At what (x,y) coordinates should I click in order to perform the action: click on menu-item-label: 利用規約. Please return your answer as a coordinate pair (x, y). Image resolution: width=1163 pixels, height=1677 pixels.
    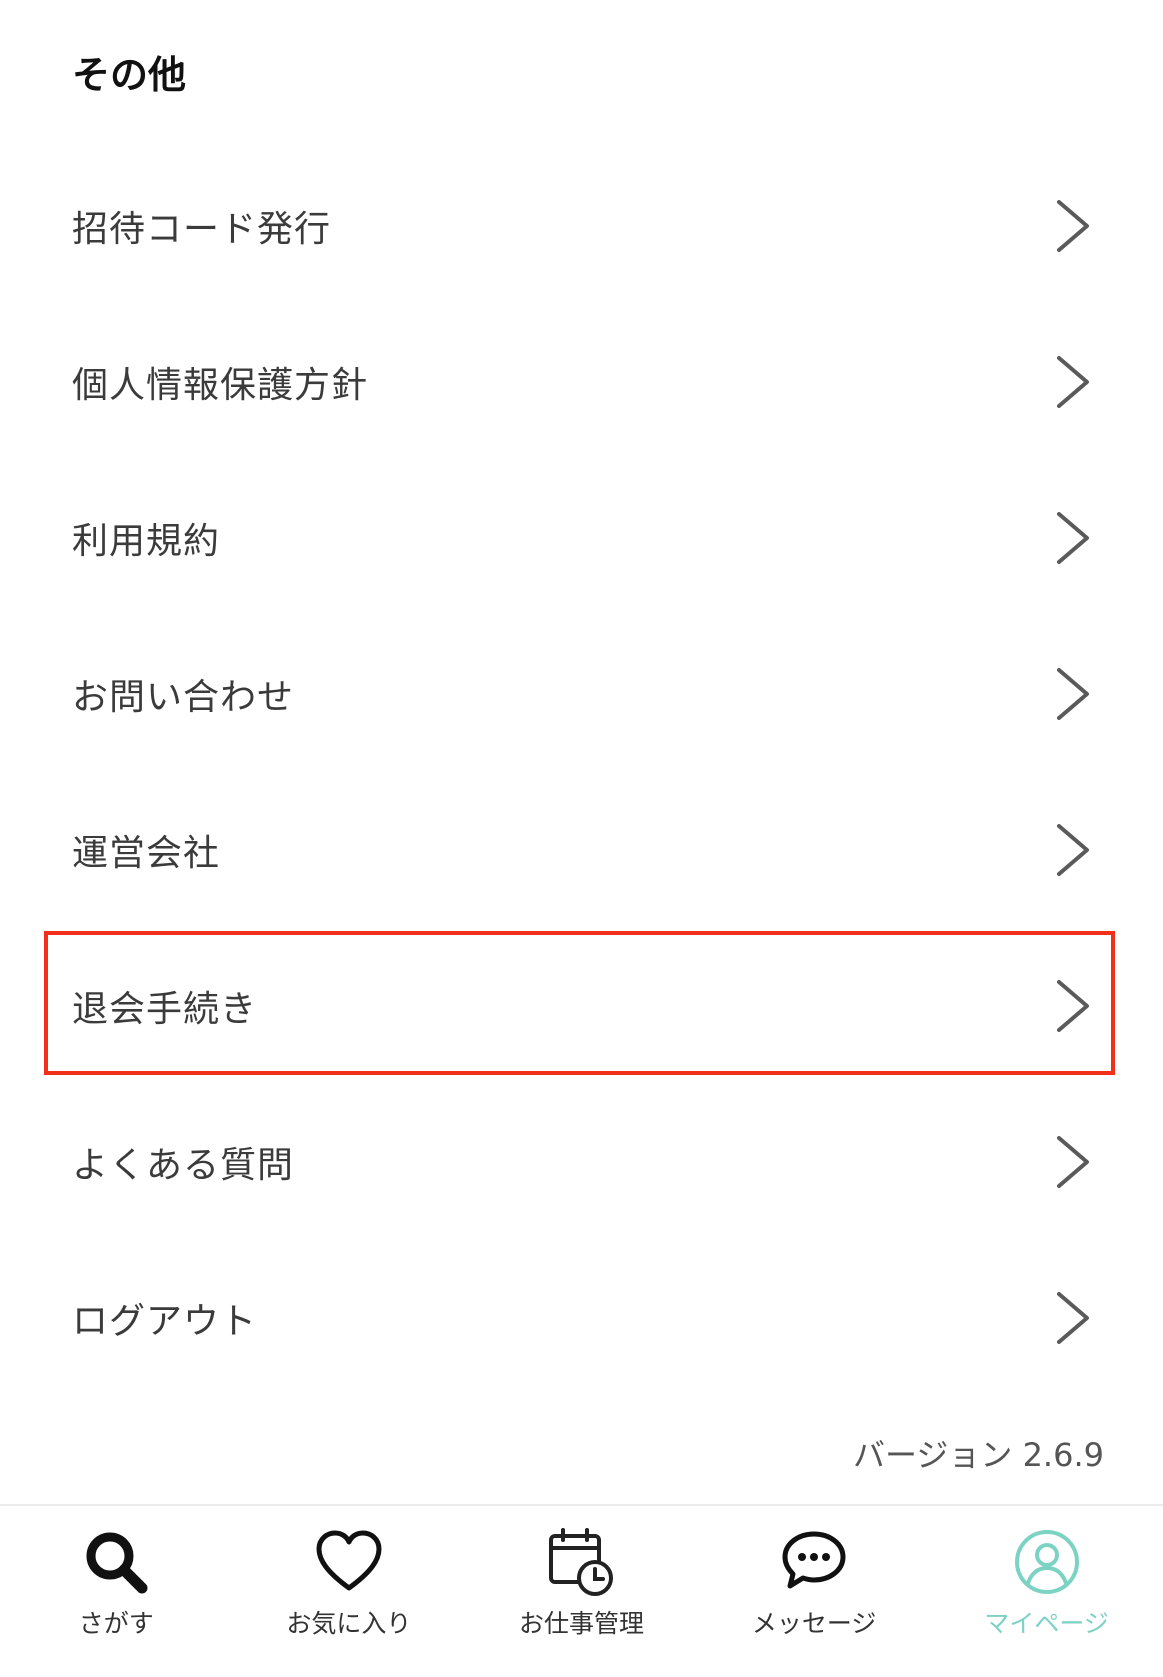
    Looking at the image, I should click on (146, 541).